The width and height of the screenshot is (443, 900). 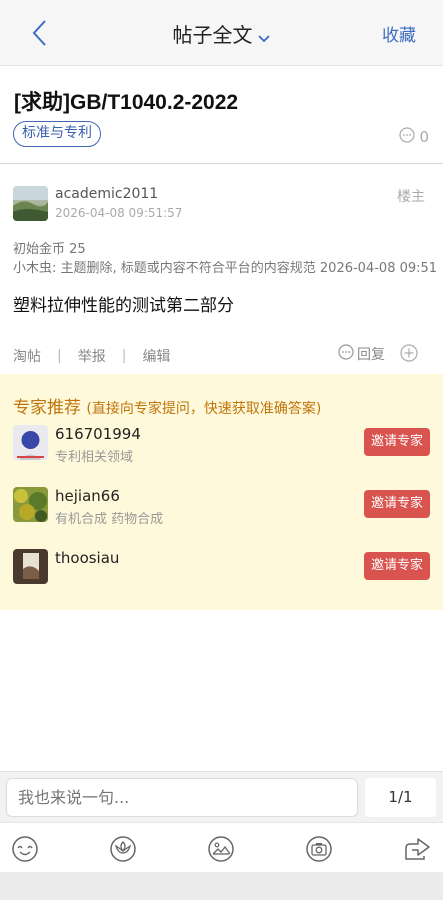 What do you see at coordinates (57, 134) in the screenshot?
I see `category-tag: 标准与专利` at bounding box center [57, 134].